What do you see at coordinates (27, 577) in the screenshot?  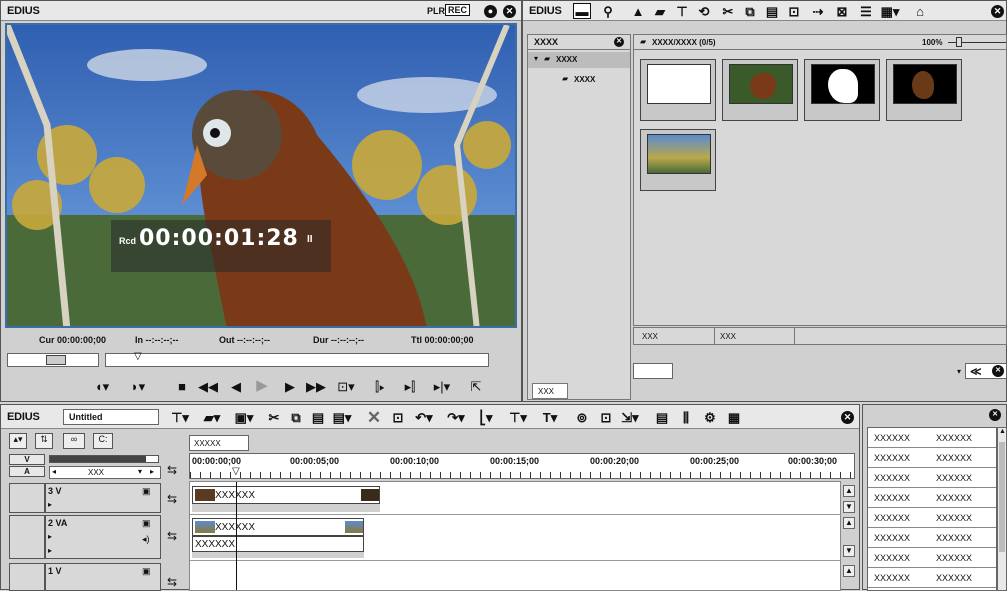 I see `track-1v-selector` at bounding box center [27, 577].